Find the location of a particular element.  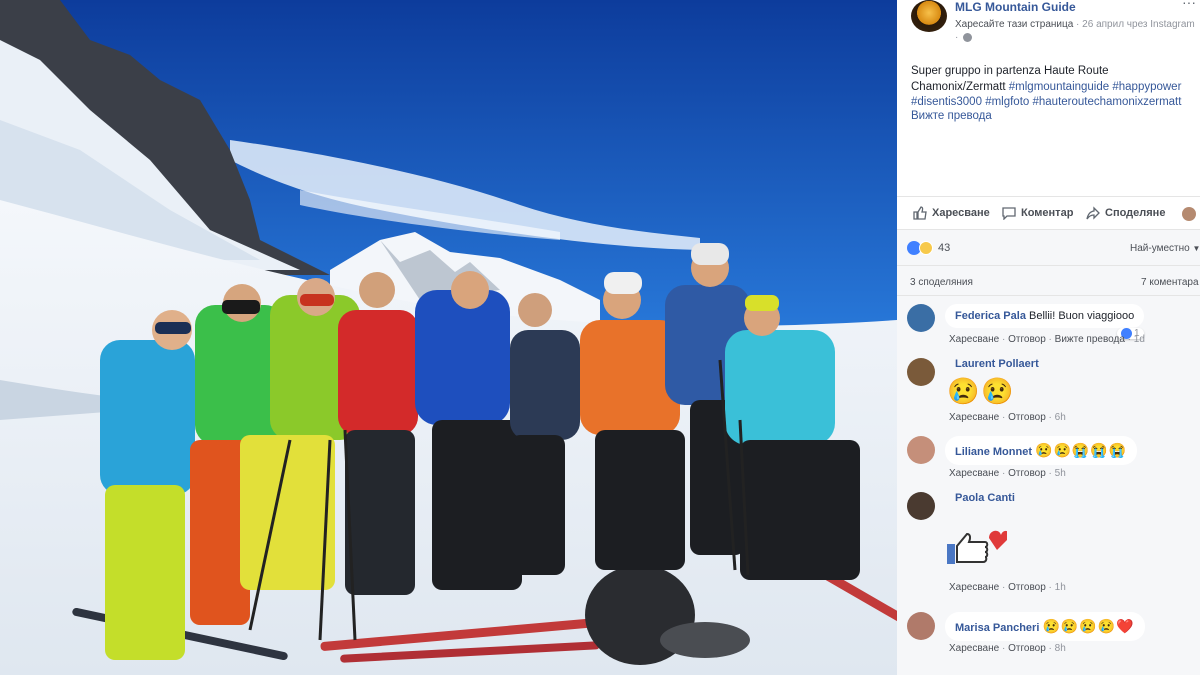

like-button: Харесване is located at coordinates (951, 213).